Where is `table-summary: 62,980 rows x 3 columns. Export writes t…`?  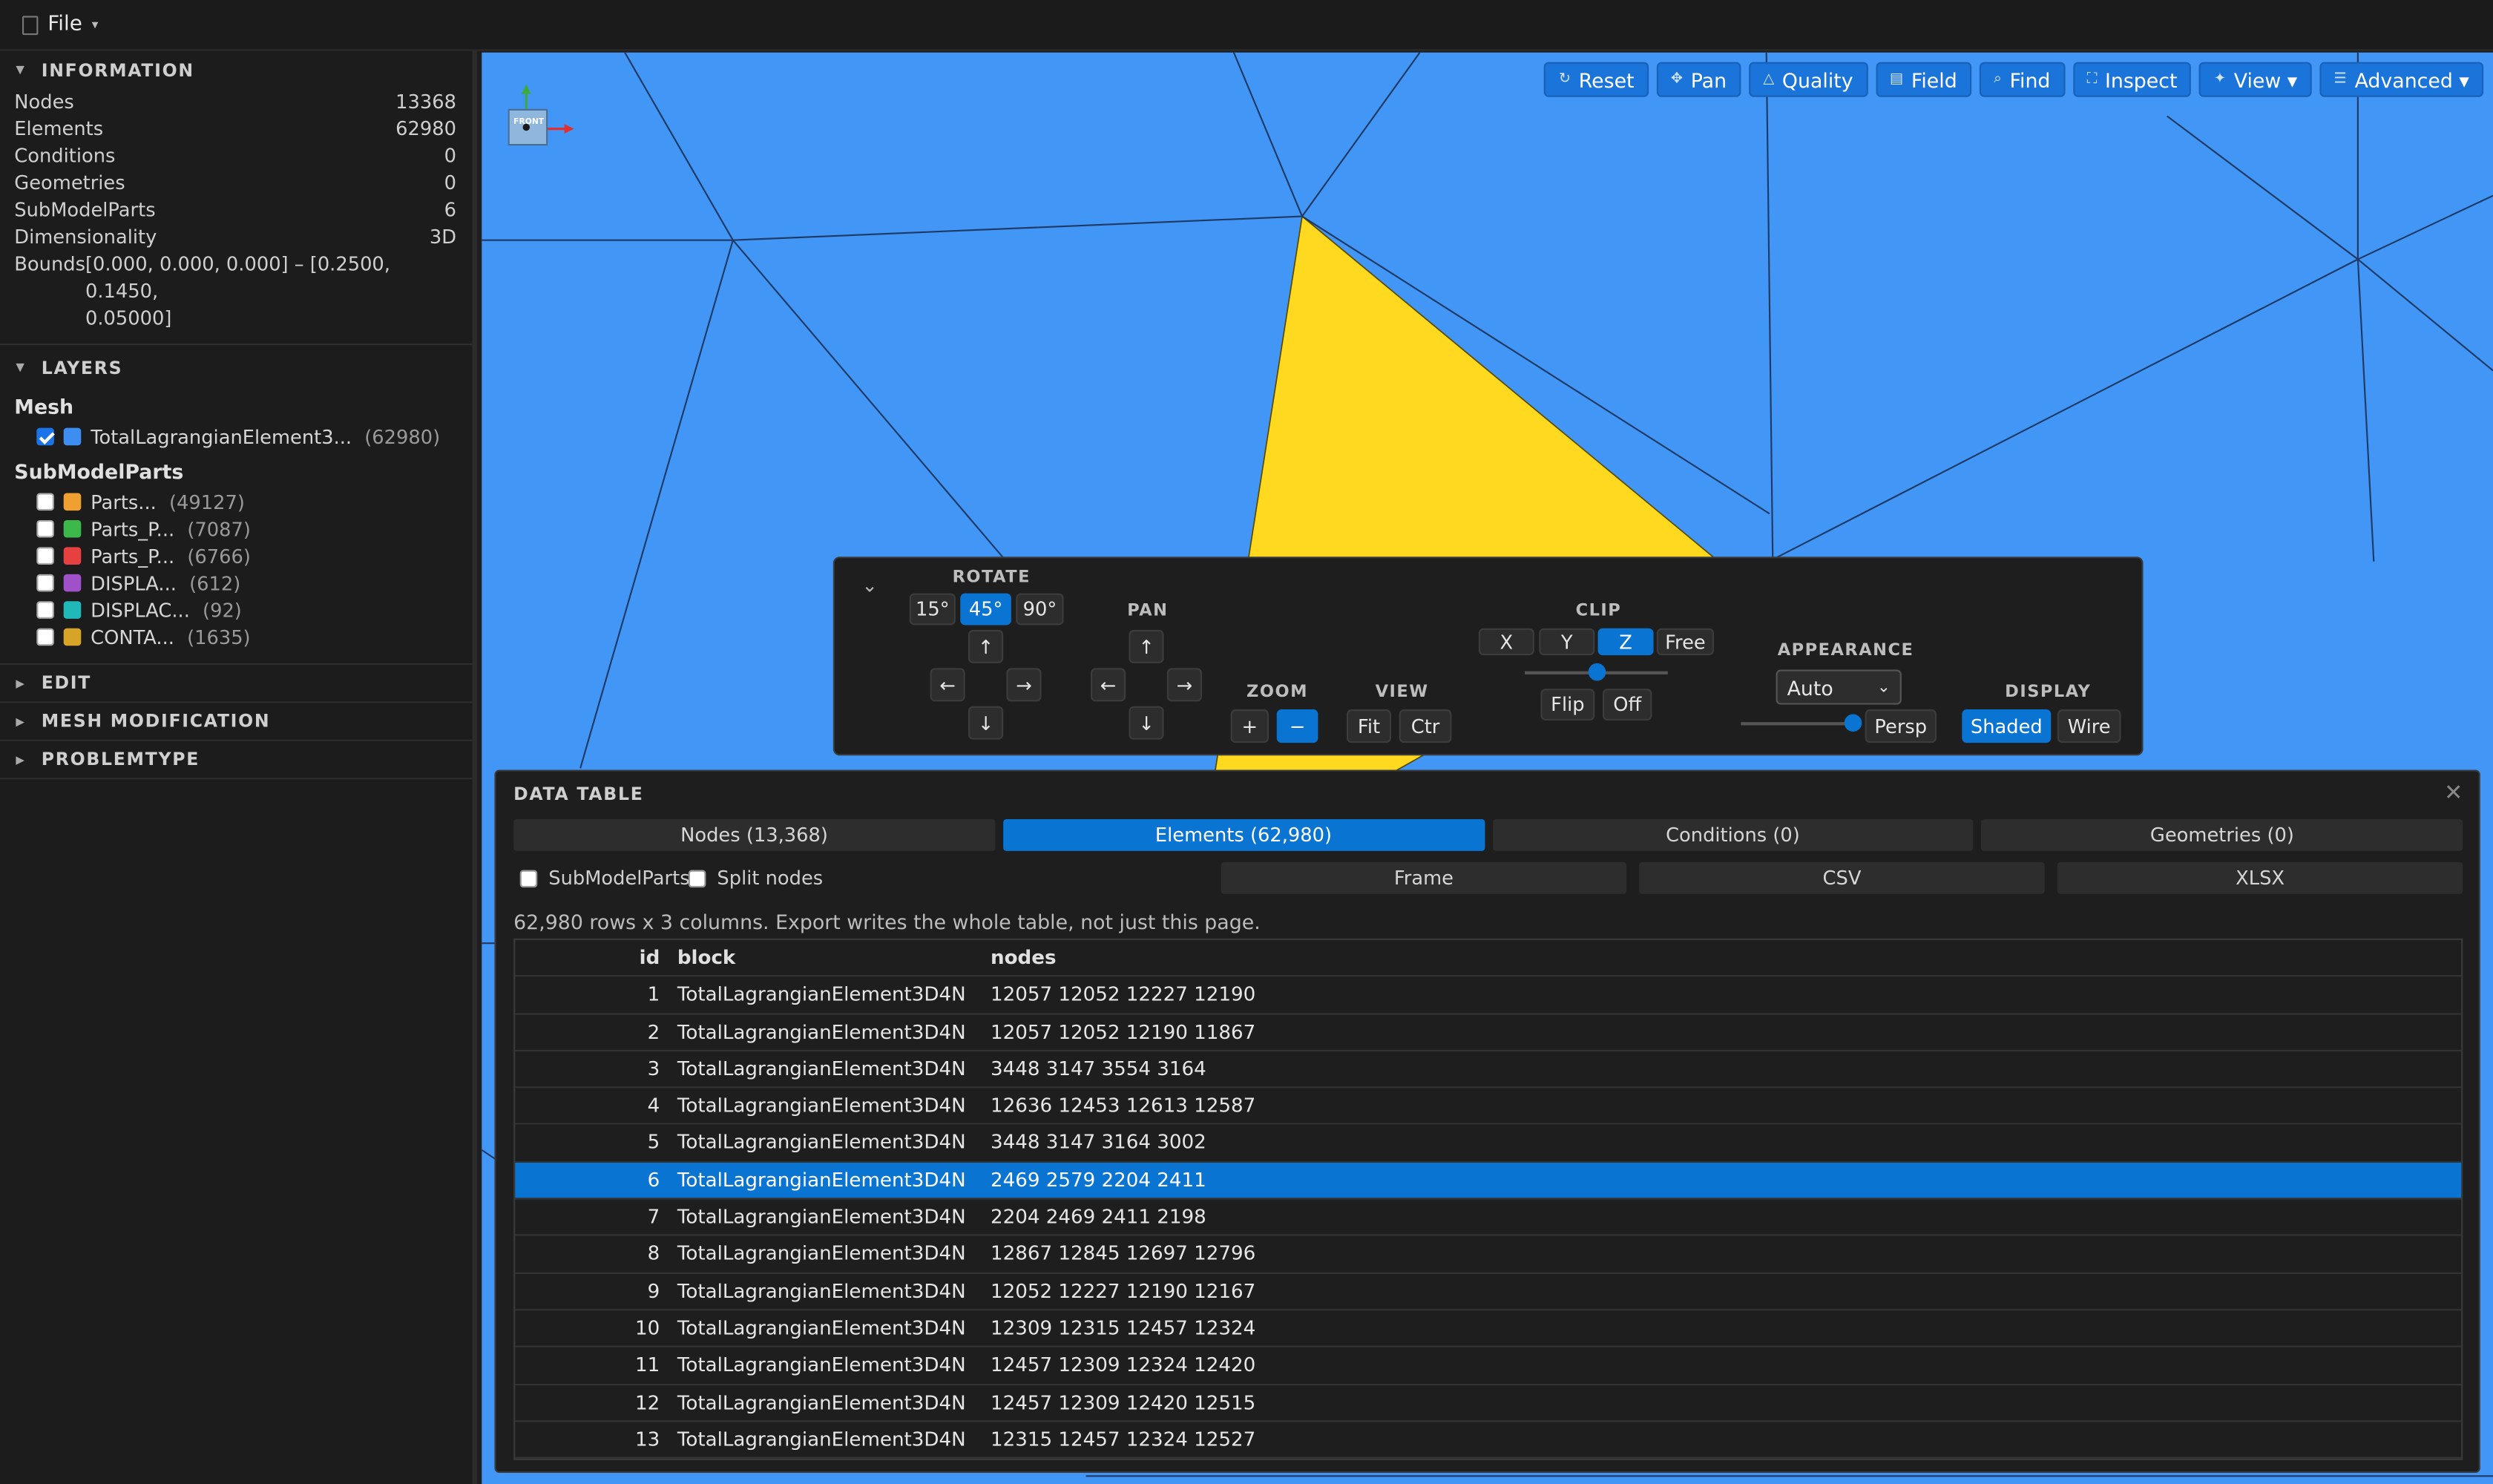 table-summary: 62,980 rows x 3 columns. Export writes t… is located at coordinates (887, 922).